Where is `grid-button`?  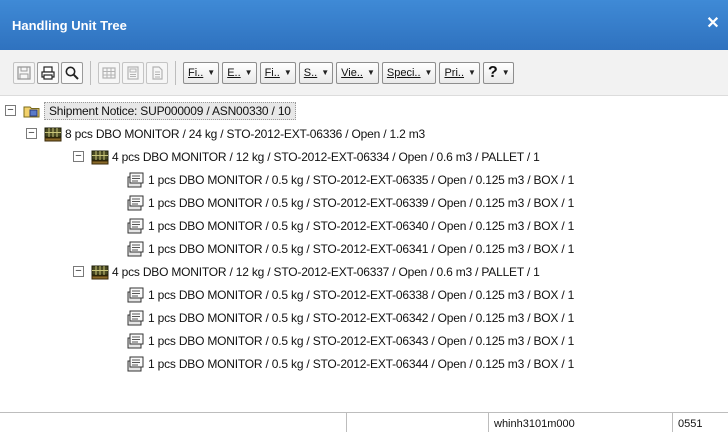
grid-button is located at coordinates (109, 72).